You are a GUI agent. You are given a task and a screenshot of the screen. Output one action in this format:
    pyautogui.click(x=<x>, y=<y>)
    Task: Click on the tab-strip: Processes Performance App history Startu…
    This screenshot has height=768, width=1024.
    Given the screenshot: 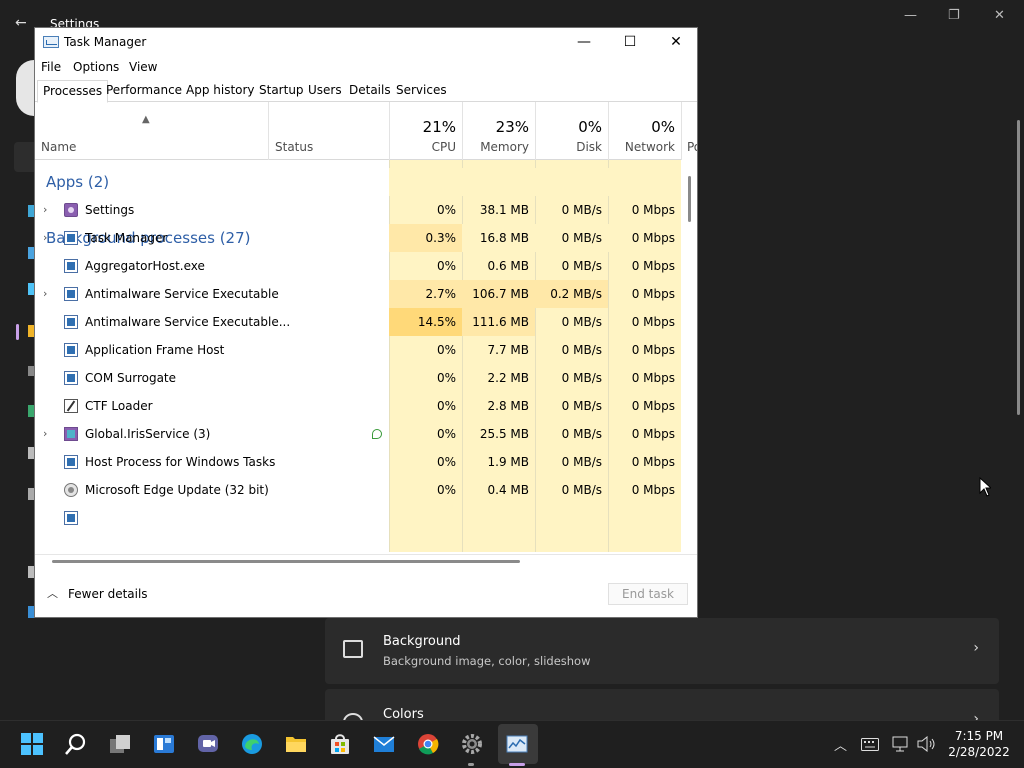 What is the action you would take?
    pyautogui.click(x=366, y=91)
    